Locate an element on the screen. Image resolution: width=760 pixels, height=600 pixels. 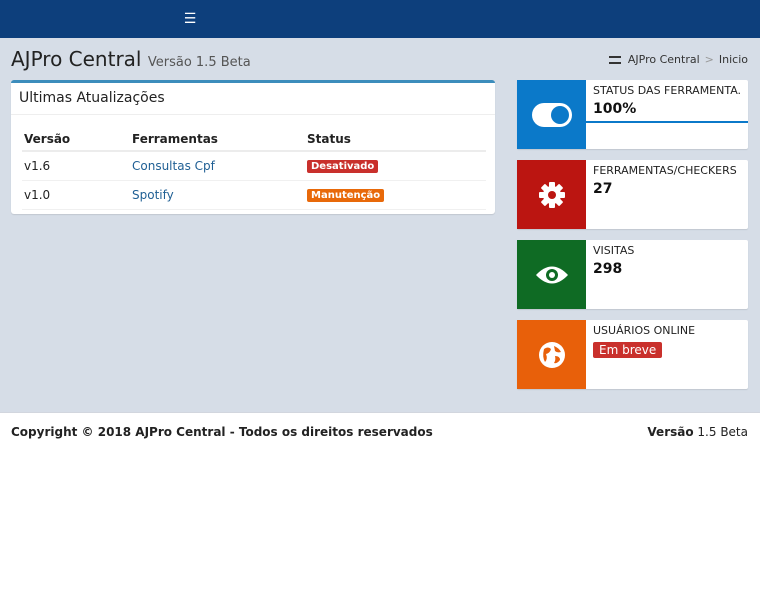
status-value: 100% is located at coordinates (615, 109).